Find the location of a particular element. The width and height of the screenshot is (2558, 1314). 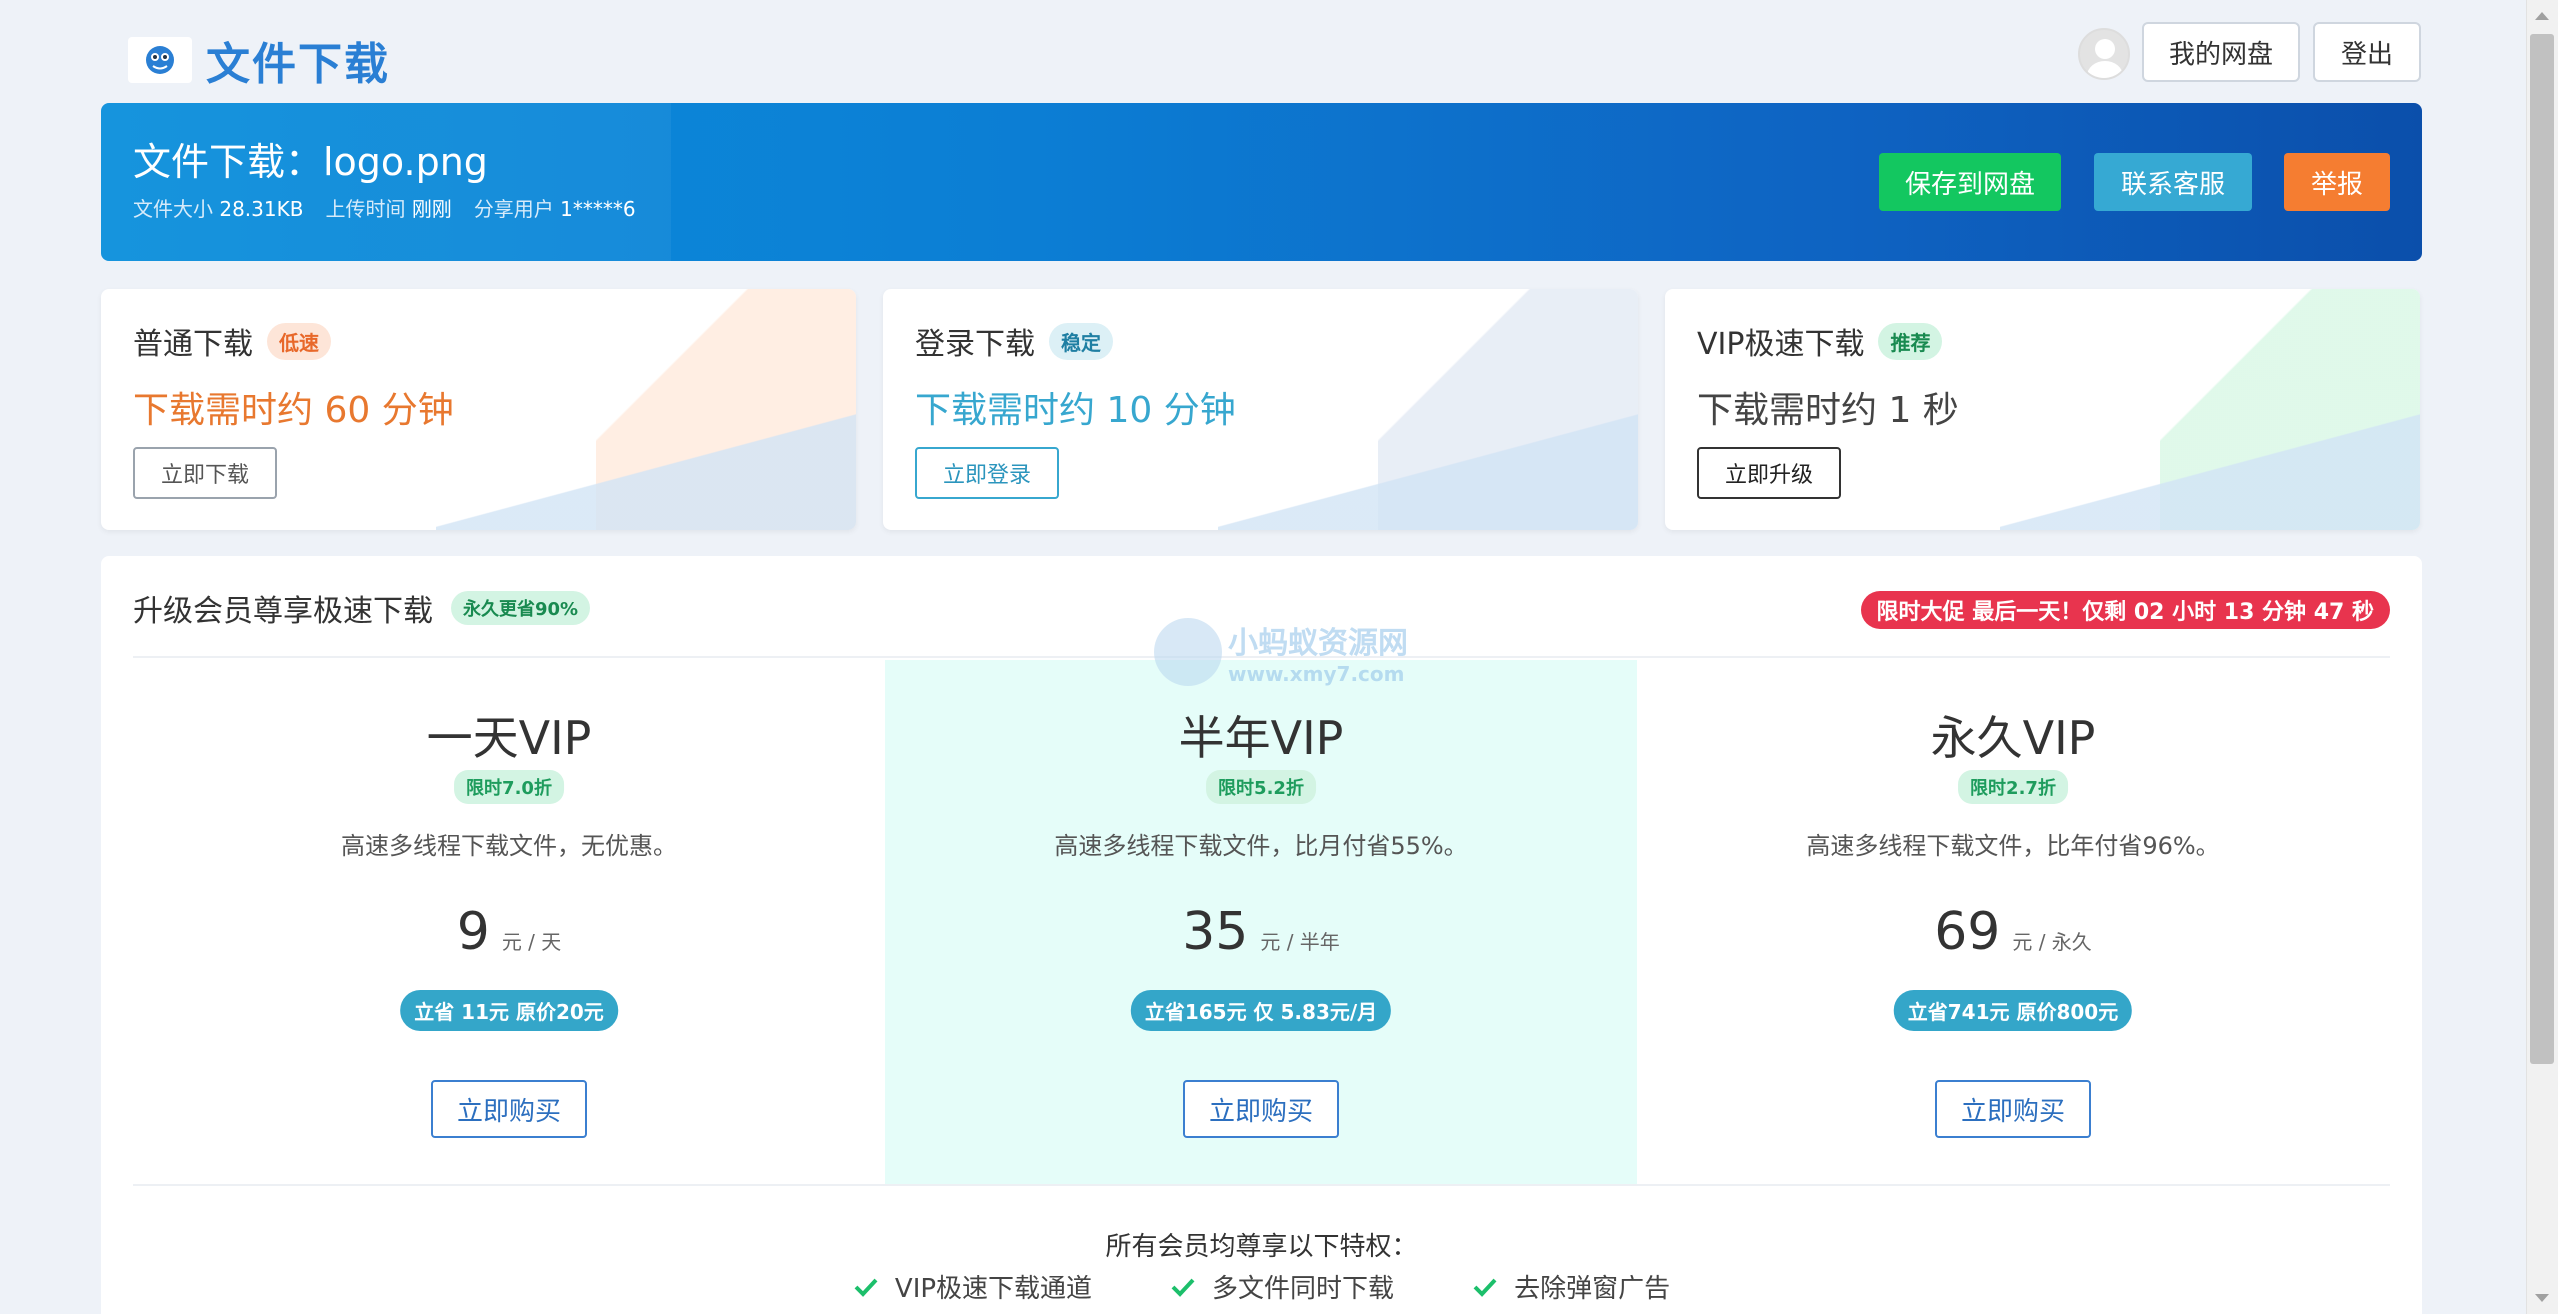

site-watermark: 小蚂蚁资源网 www.xmy7.com is located at coordinates (1281, 652).